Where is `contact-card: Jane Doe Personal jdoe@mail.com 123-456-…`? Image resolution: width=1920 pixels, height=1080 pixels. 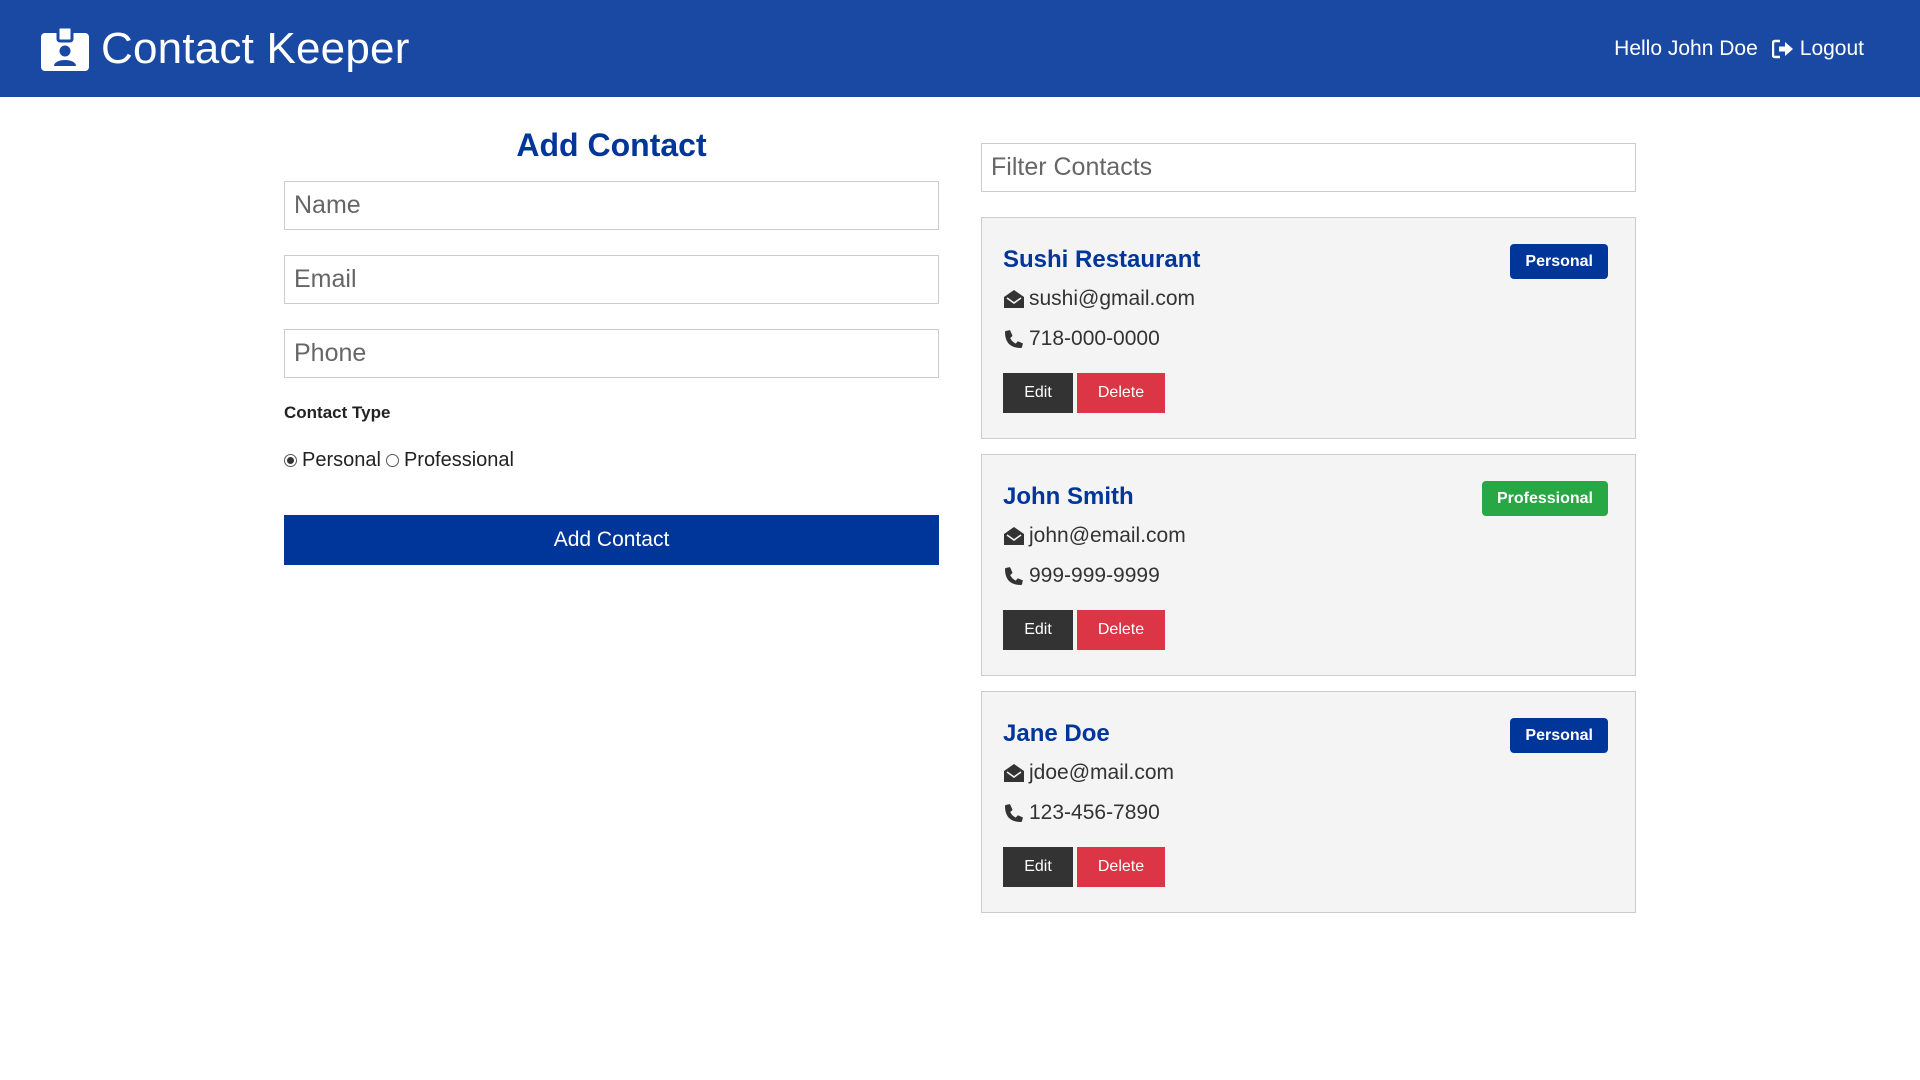 contact-card: Jane Doe Personal jdoe@mail.com 123-456-… is located at coordinates (1308, 802).